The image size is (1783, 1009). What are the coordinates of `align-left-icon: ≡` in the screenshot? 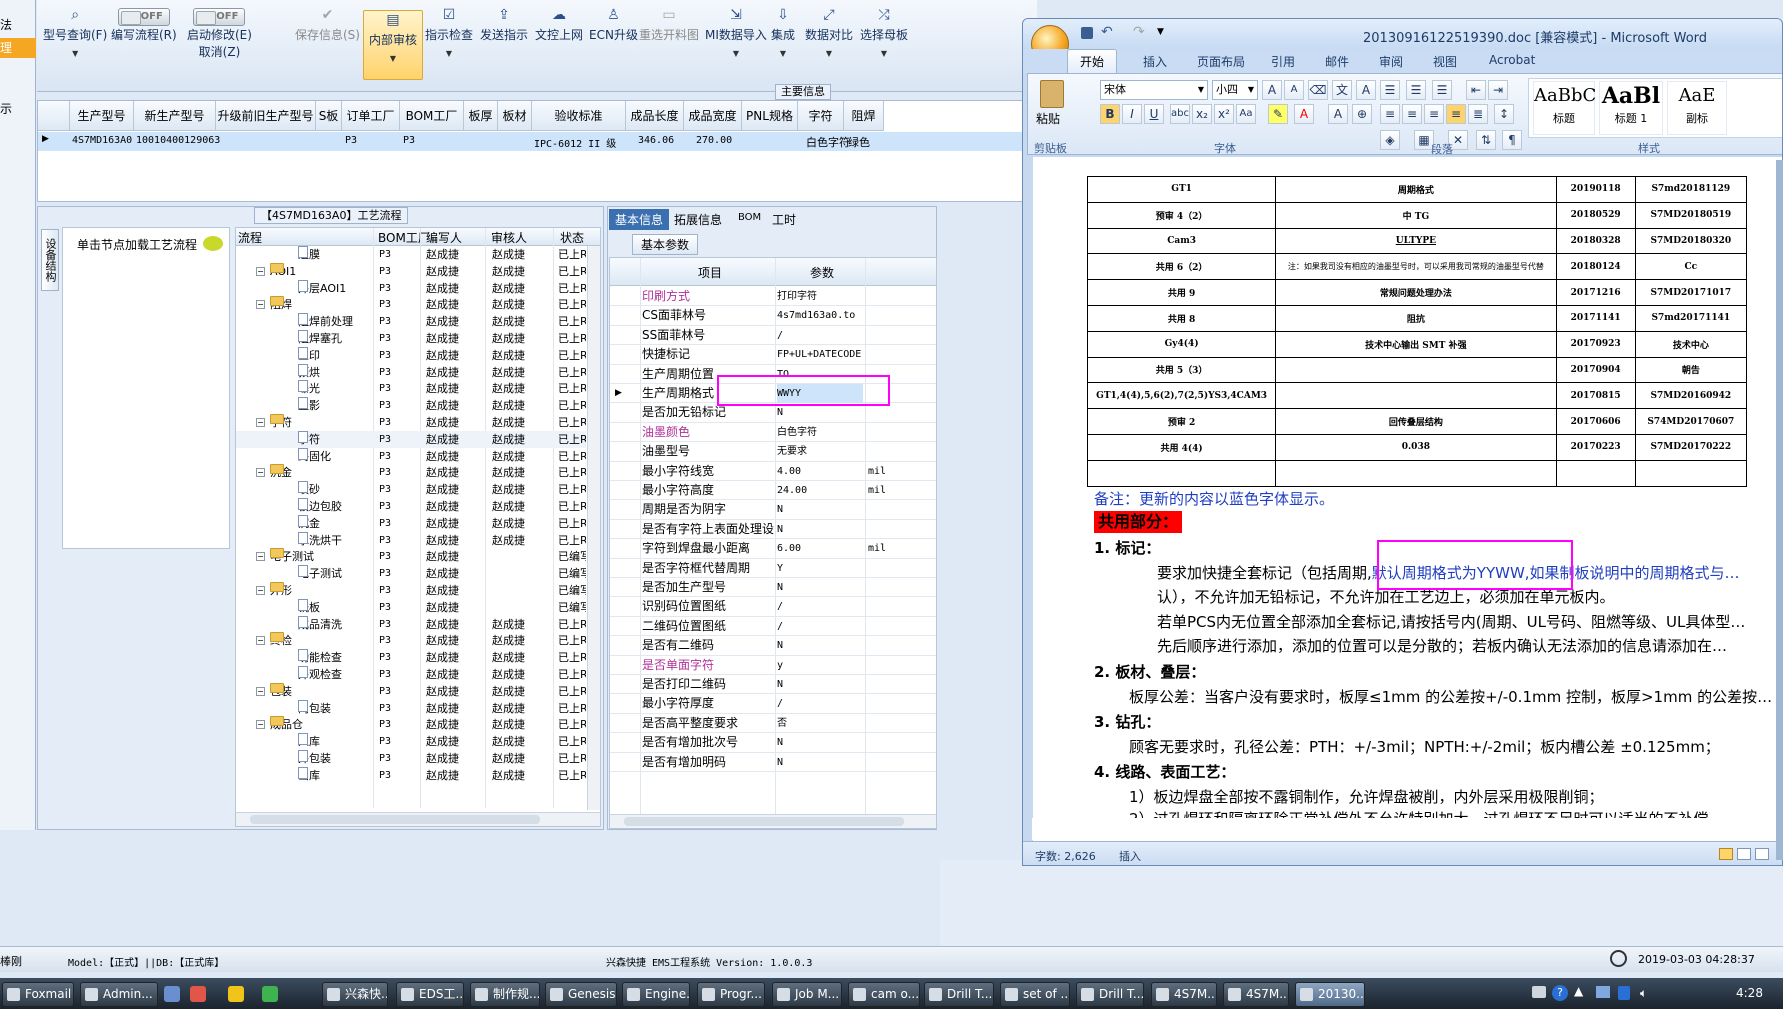 It's located at (1390, 114).